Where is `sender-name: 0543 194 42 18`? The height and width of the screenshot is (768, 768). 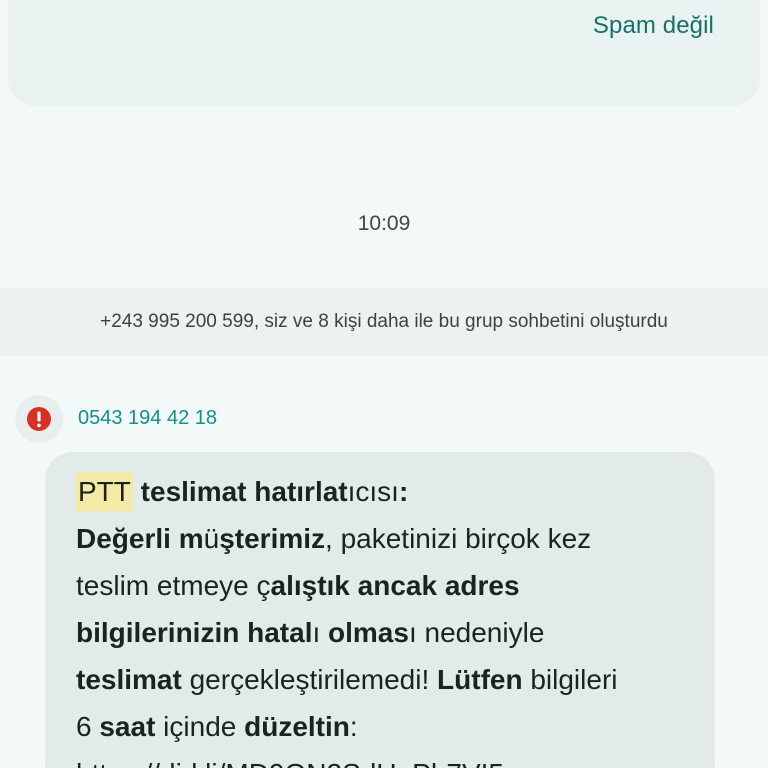
sender-name: 0543 194 42 18 is located at coordinates (147, 418).